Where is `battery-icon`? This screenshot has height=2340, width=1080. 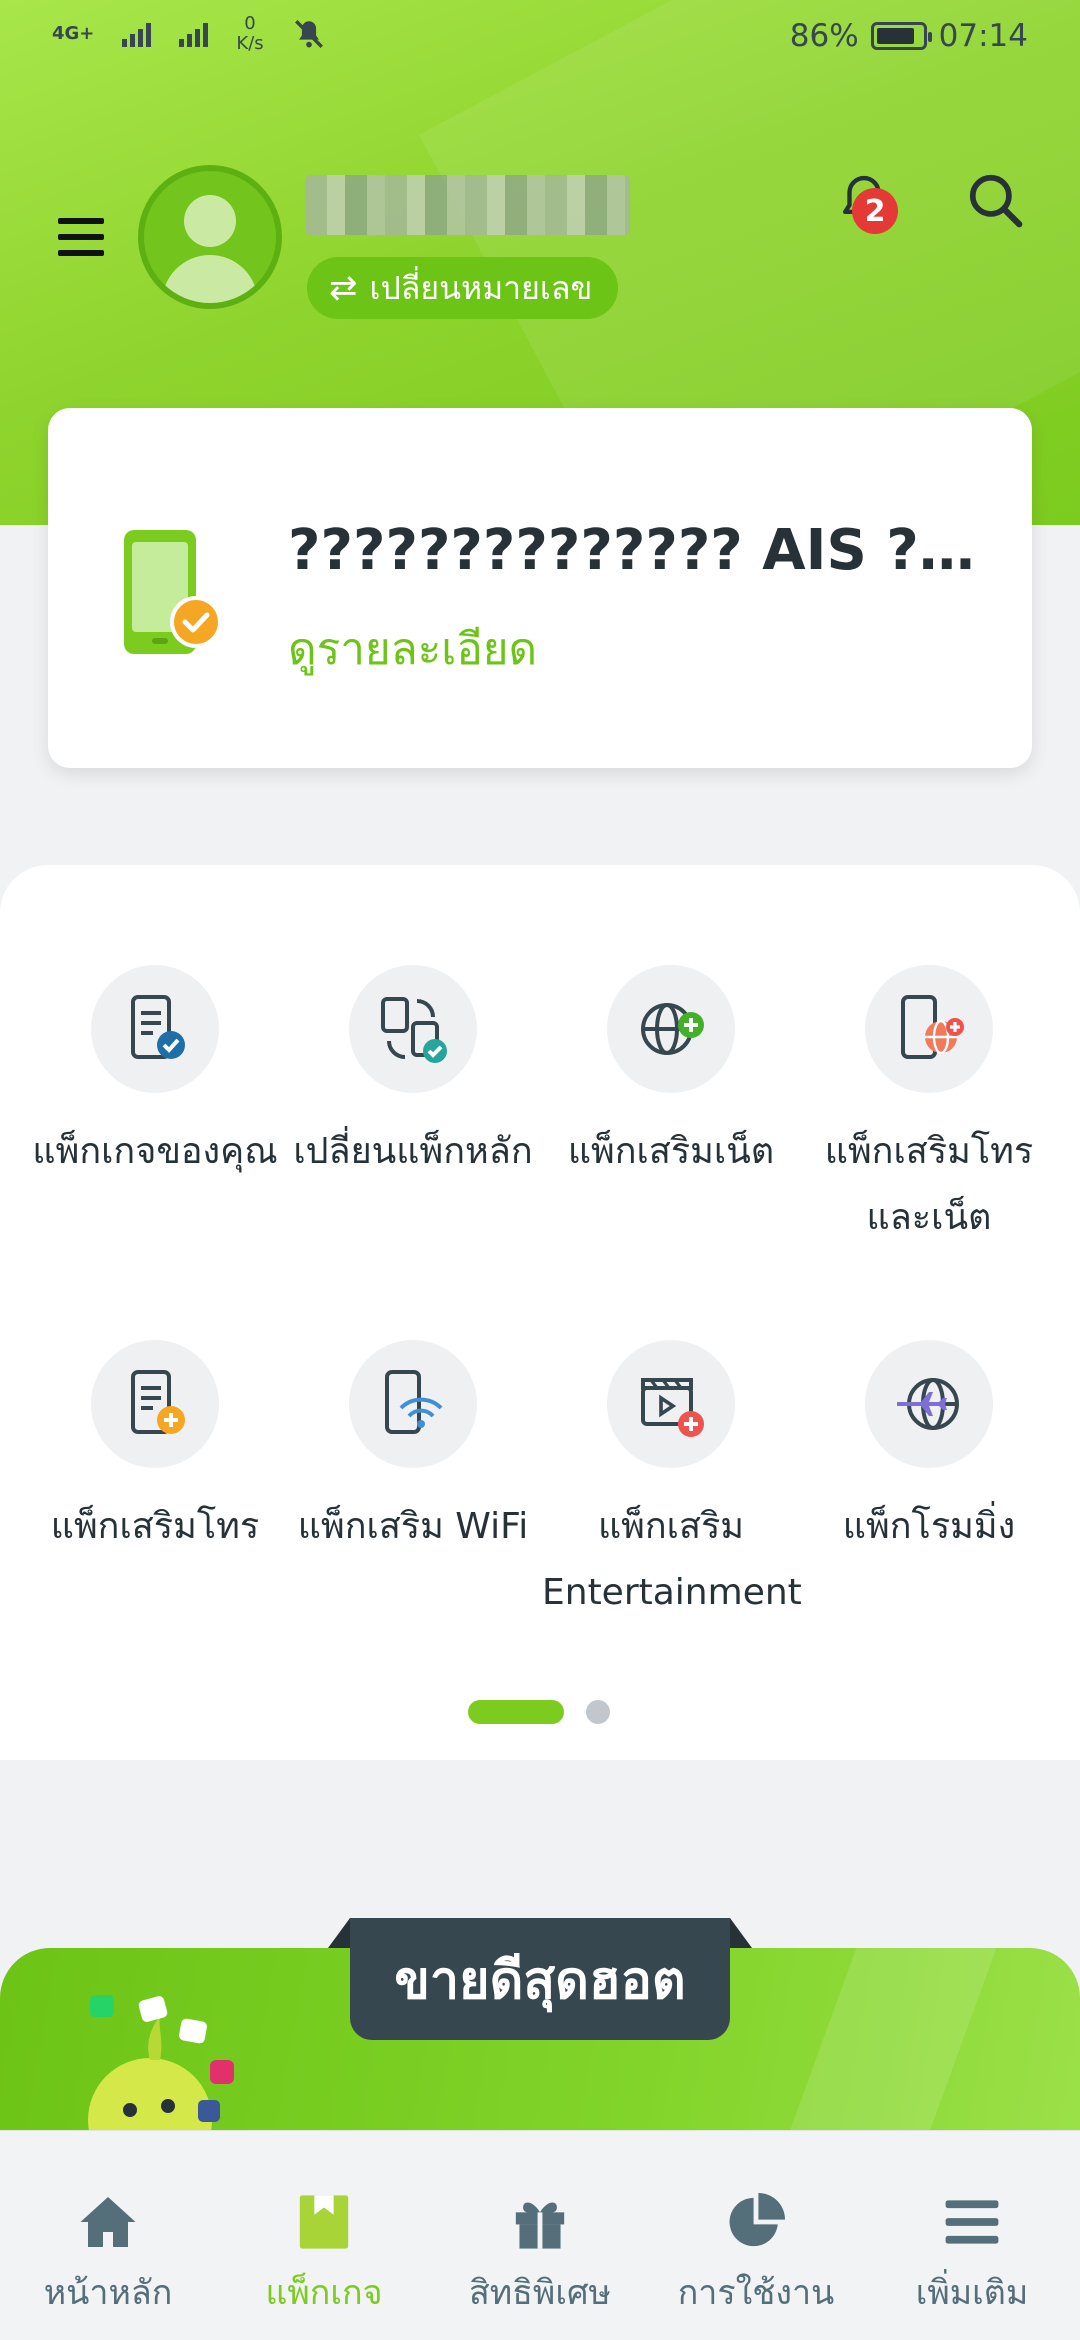 battery-icon is located at coordinates (901, 36).